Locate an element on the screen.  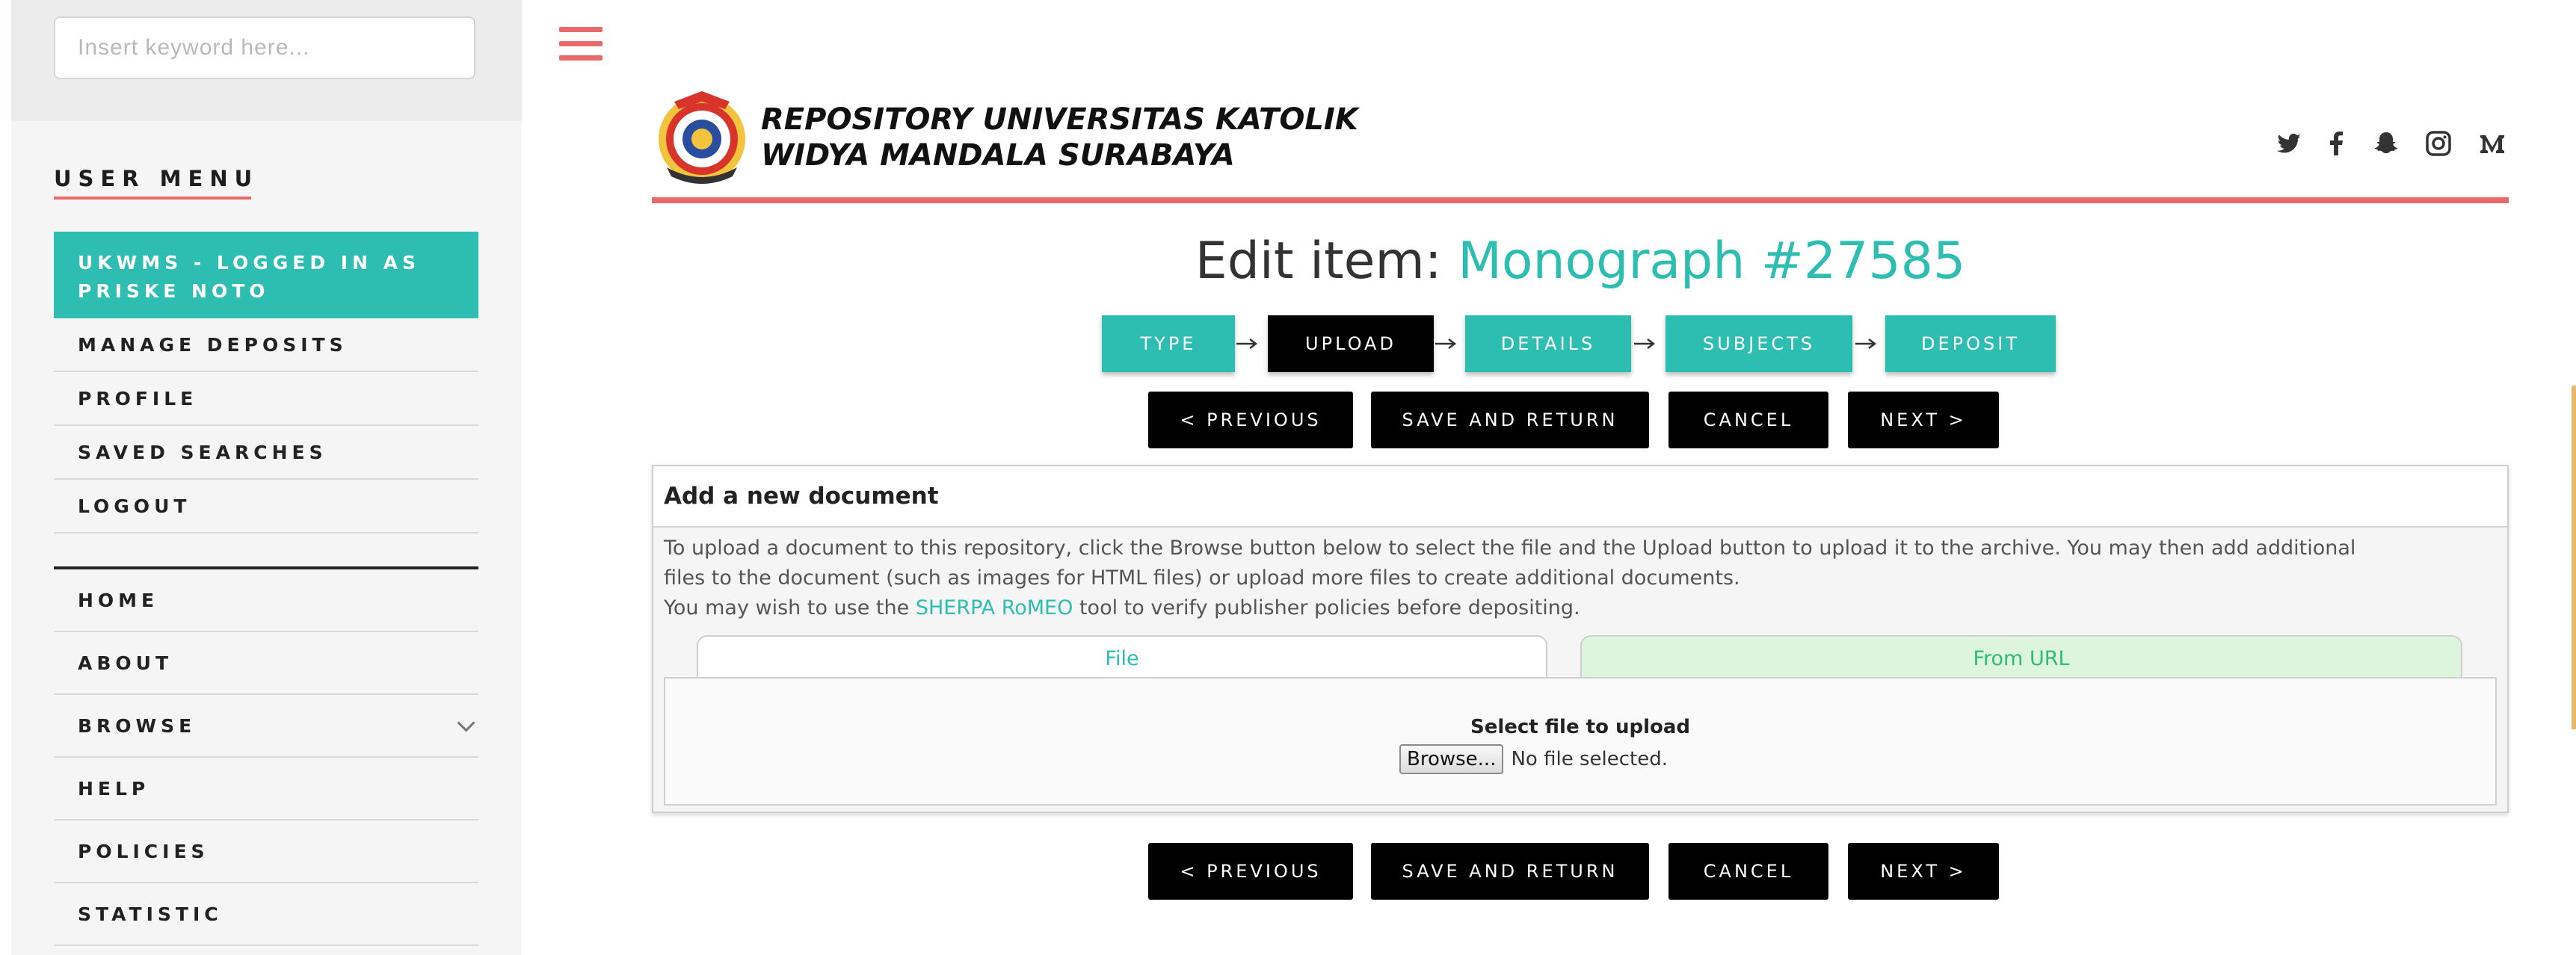
step-label: DETAILS is located at coordinates (1548, 343).